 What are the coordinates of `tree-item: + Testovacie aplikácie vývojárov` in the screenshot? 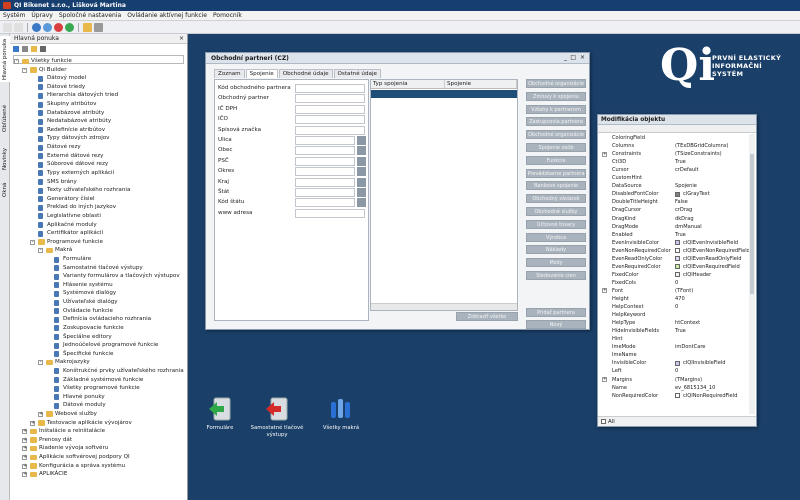 It's located at (99, 423).